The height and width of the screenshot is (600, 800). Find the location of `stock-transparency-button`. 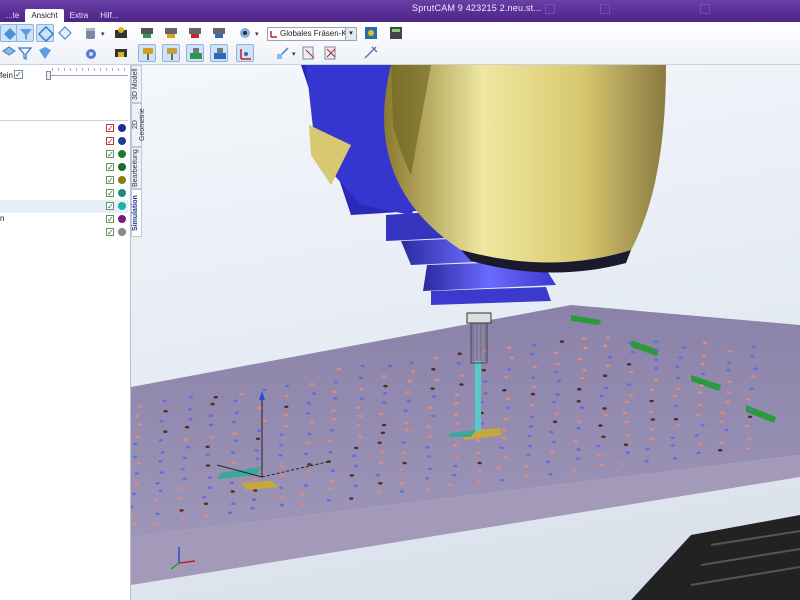

stock-transparency-button is located at coordinates (91, 53).